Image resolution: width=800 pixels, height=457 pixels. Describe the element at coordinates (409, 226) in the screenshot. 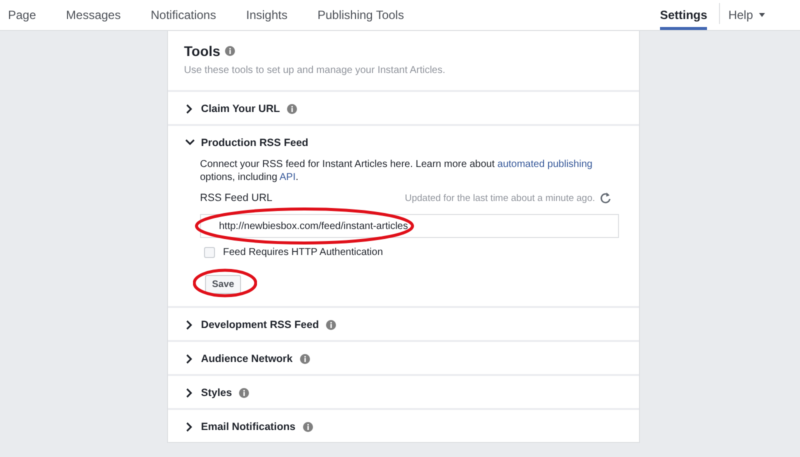

I see `url-input-field: http://newbiesbox.com/feed/instant-articles` at that location.